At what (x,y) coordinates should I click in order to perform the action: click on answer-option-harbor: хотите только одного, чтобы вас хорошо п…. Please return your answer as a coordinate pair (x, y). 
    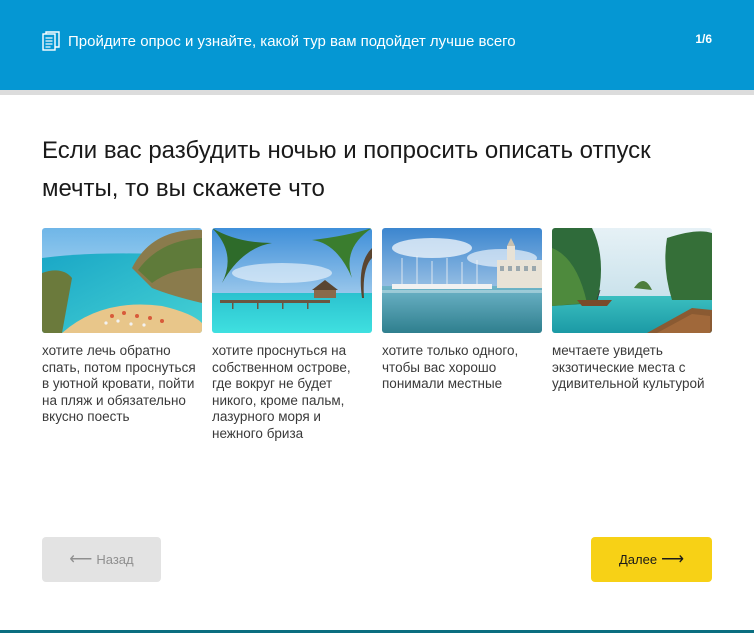
    Looking at the image, I should click on (462, 310).